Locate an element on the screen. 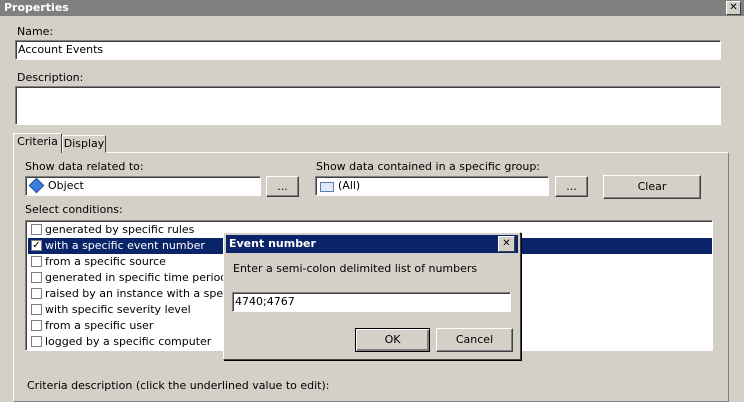 This screenshot has height=402, width=744. group-envelope-icon is located at coordinates (327, 187).